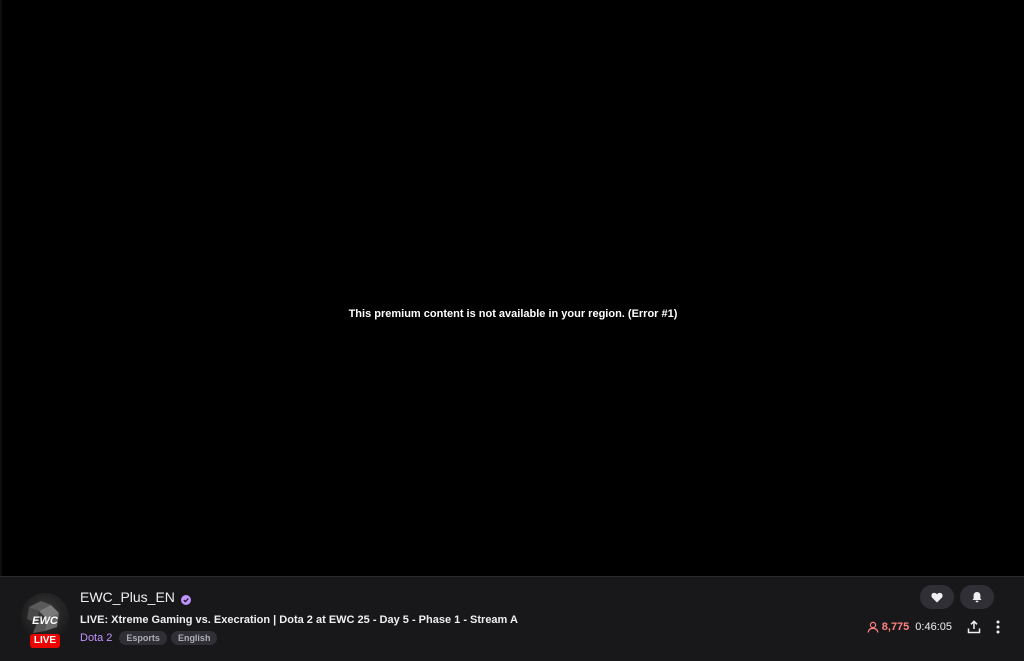 The height and width of the screenshot is (661, 1024). What do you see at coordinates (143, 638) in the screenshot?
I see `tag-esports: Esports` at bounding box center [143, 638].